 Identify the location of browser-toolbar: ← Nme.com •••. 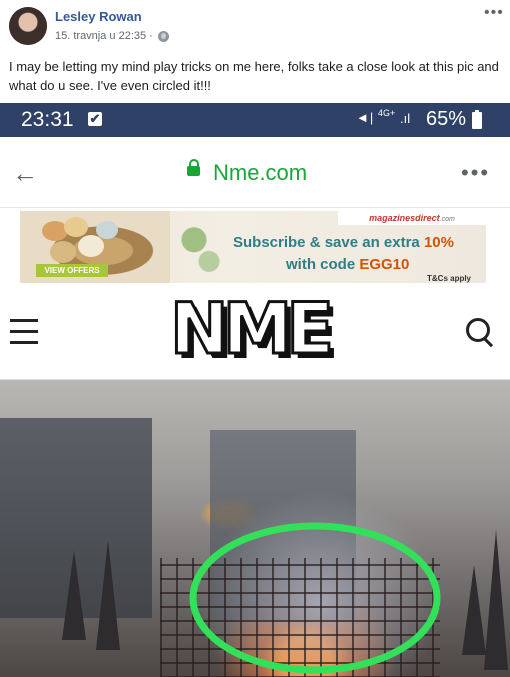
(255, 172).